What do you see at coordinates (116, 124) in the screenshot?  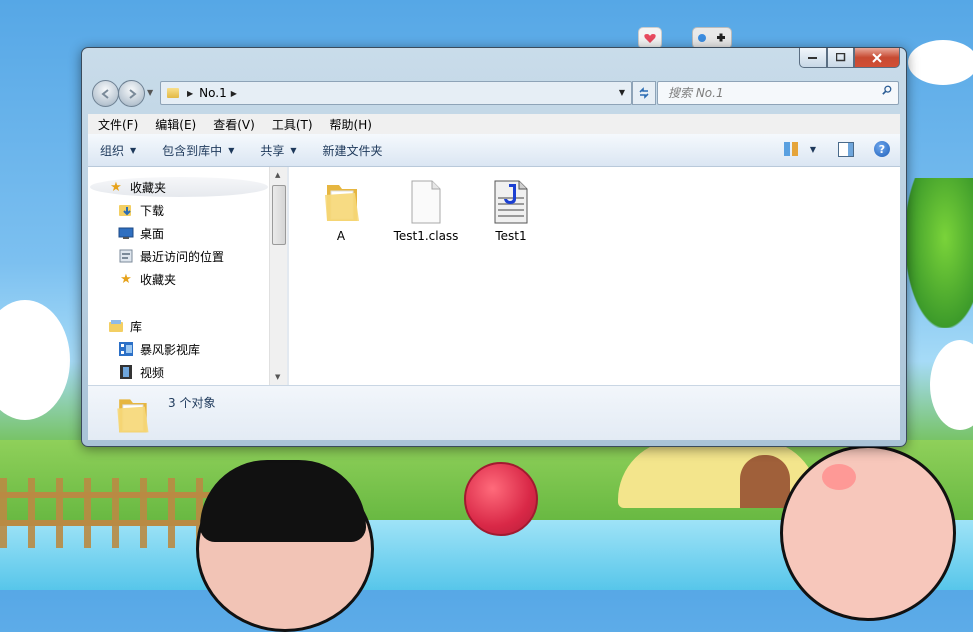 I see `menu-file: 文件(F)` at bounding box center [116, 124].